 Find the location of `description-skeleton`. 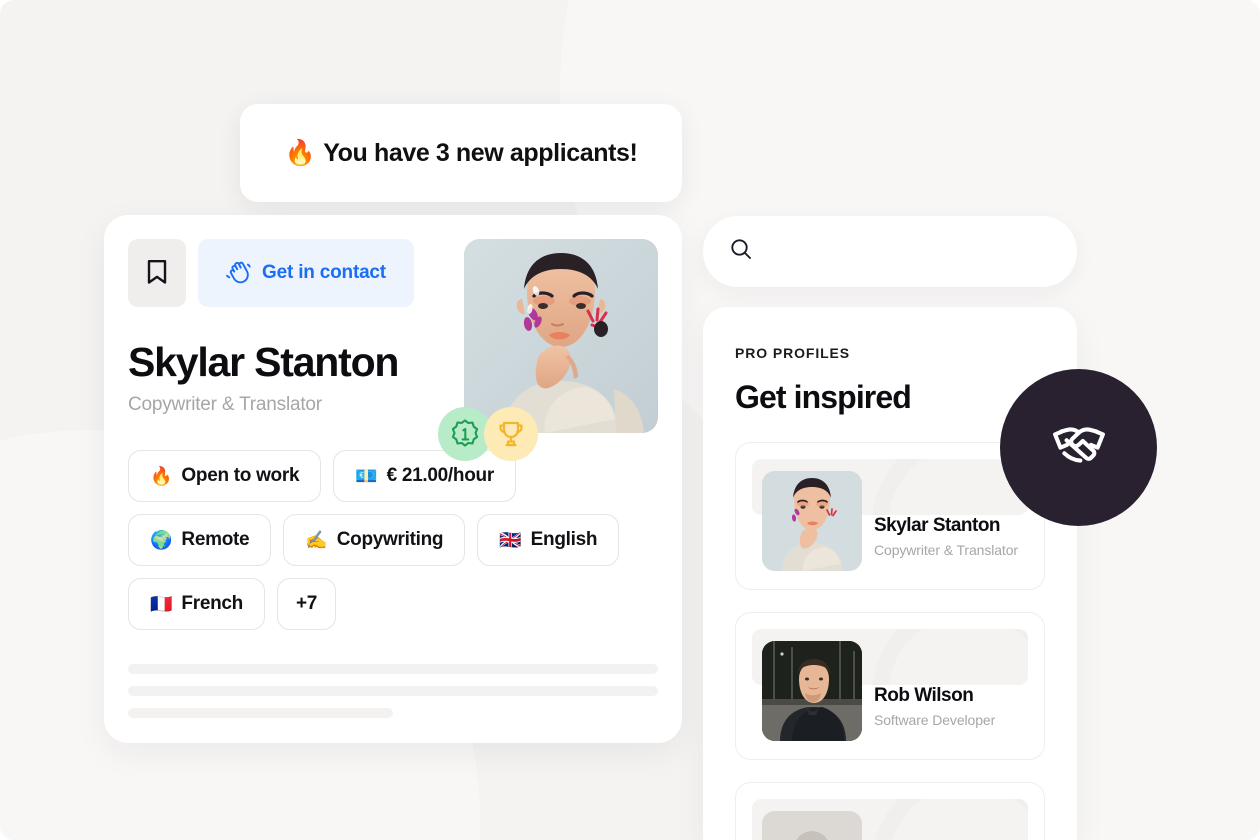

description-skeleton is located at coordinates (393, 691).